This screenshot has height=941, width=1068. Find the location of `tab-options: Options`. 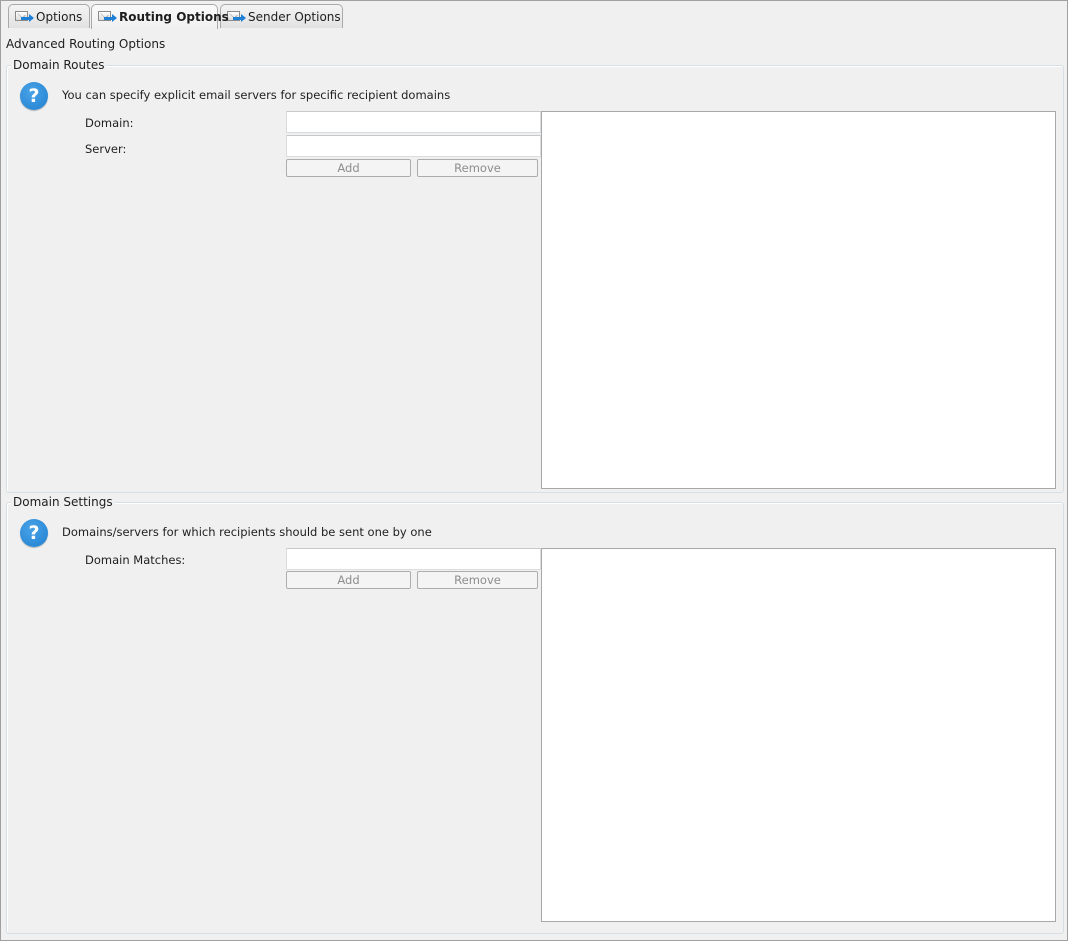

tab-options: Options is located at coordinates (49, 16).